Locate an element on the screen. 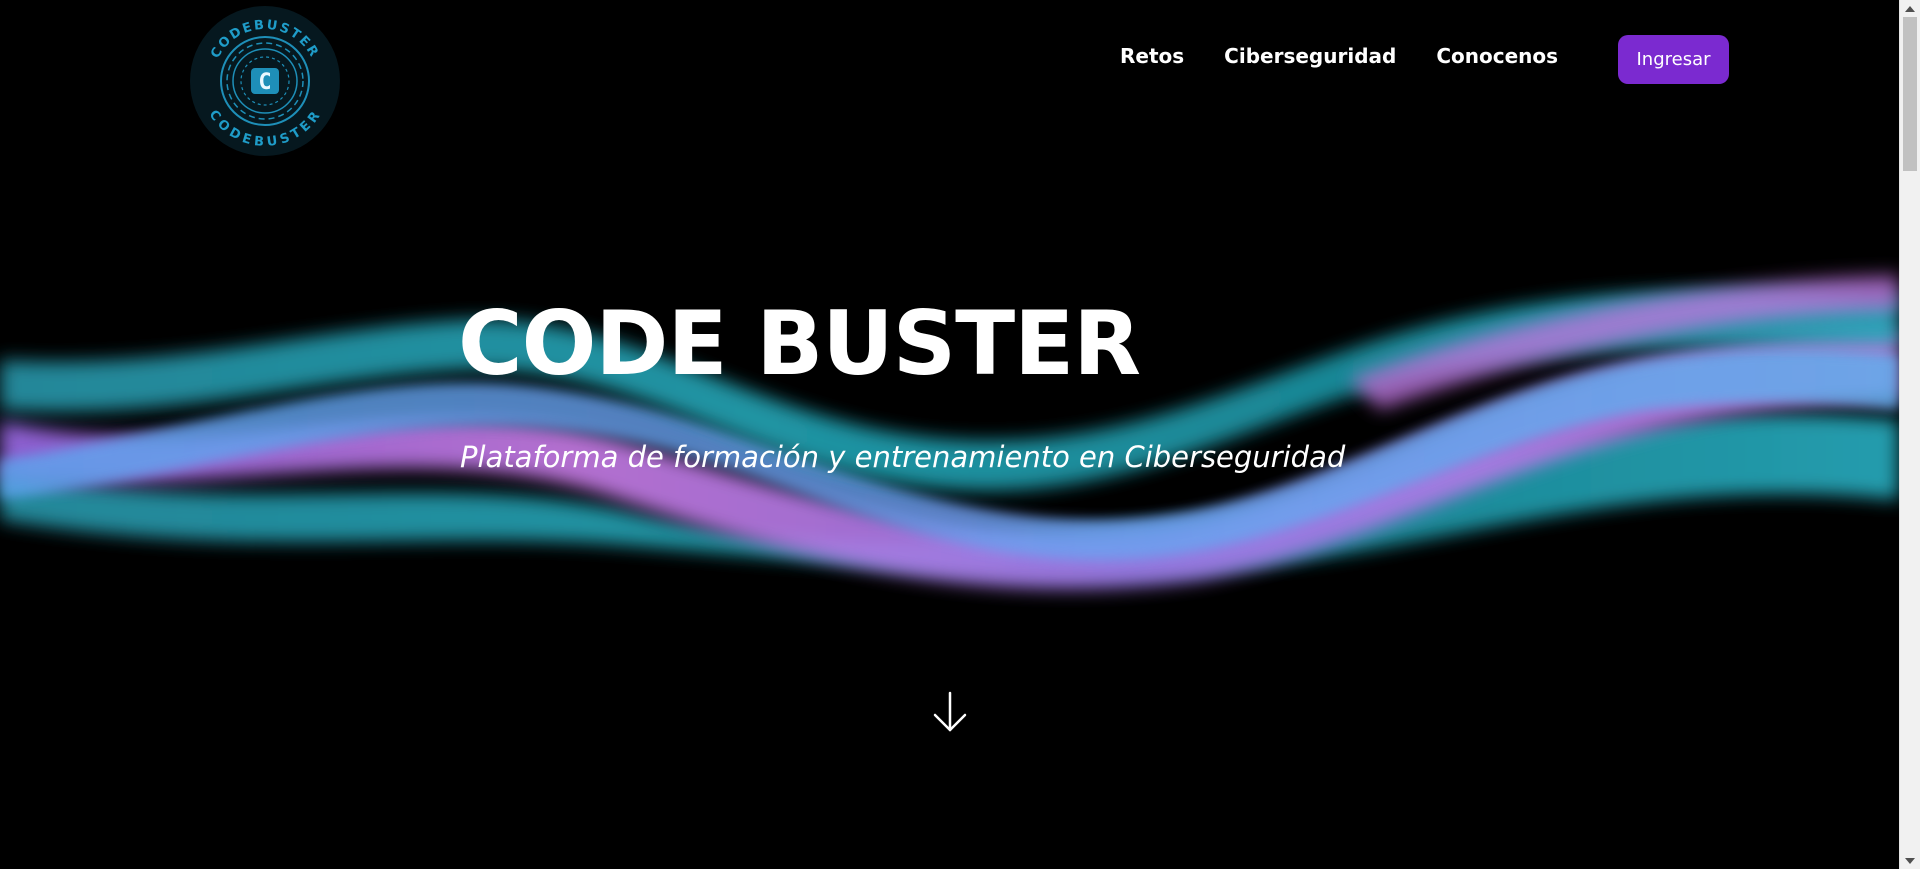  codebuster-logo-icon: C CODEBUSTER CODEBUSTER is located at coordinates (265, 81).